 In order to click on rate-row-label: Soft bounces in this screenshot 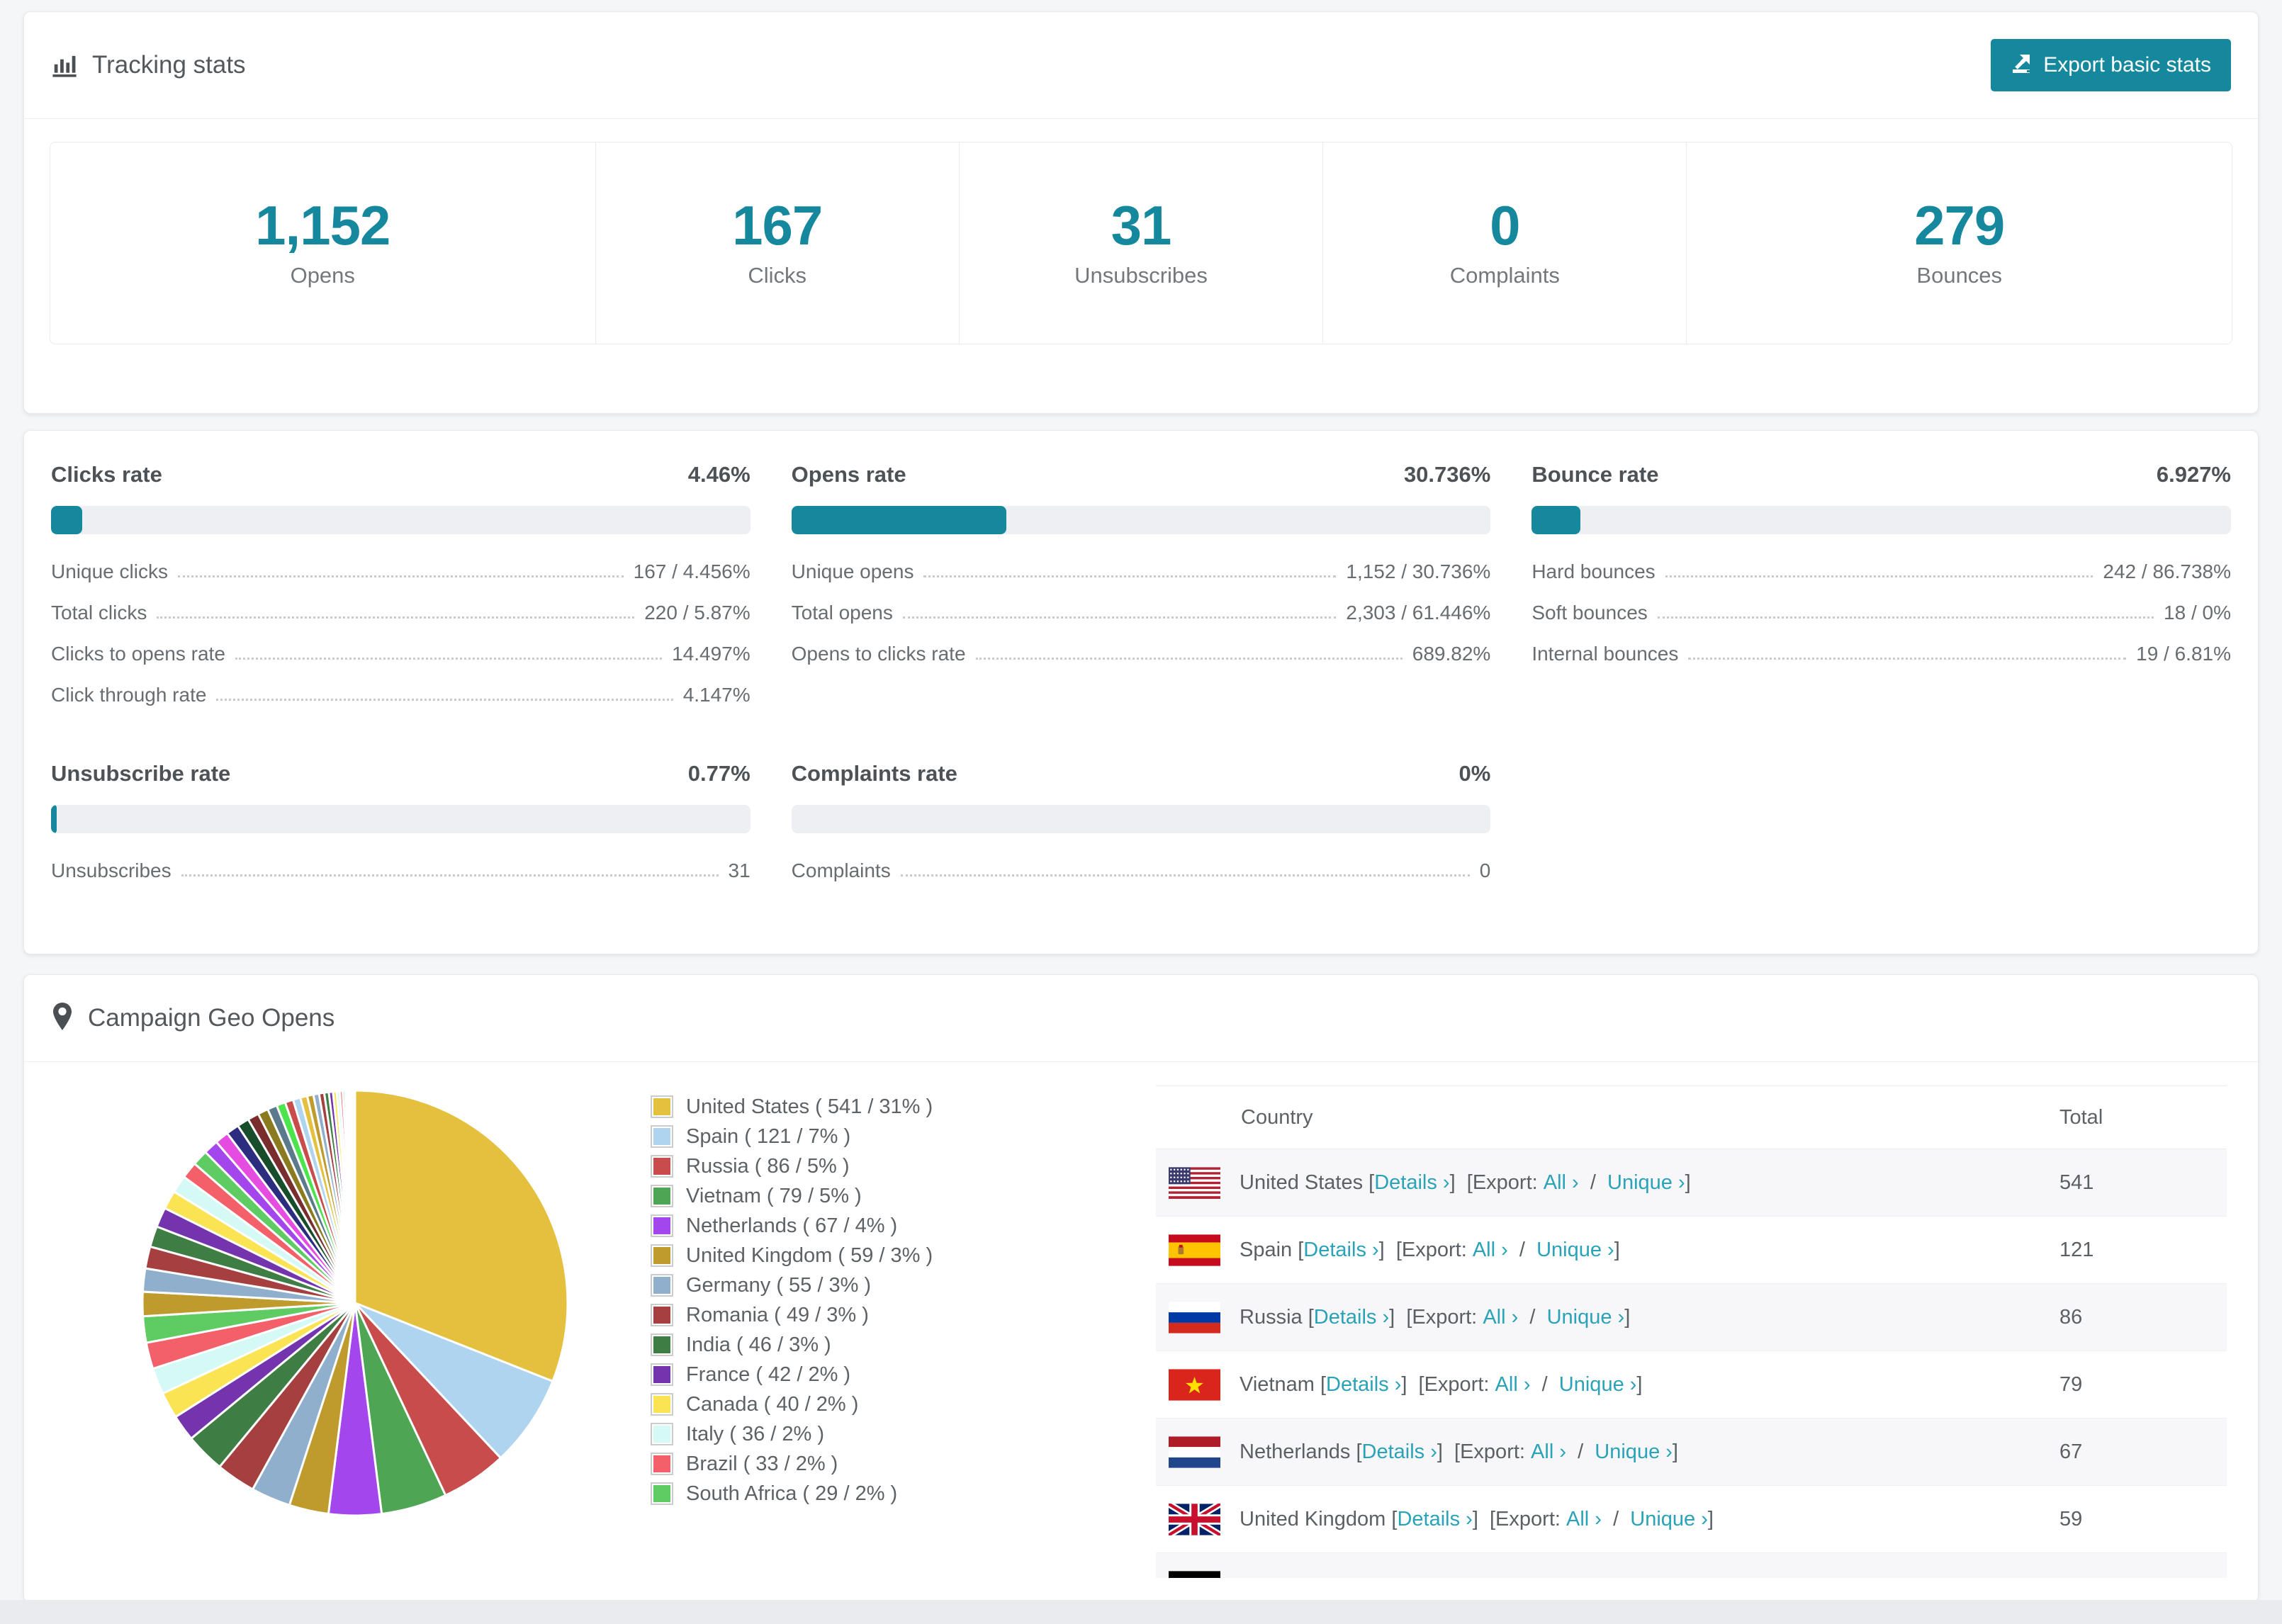, I will do `click(1590, 613)`.